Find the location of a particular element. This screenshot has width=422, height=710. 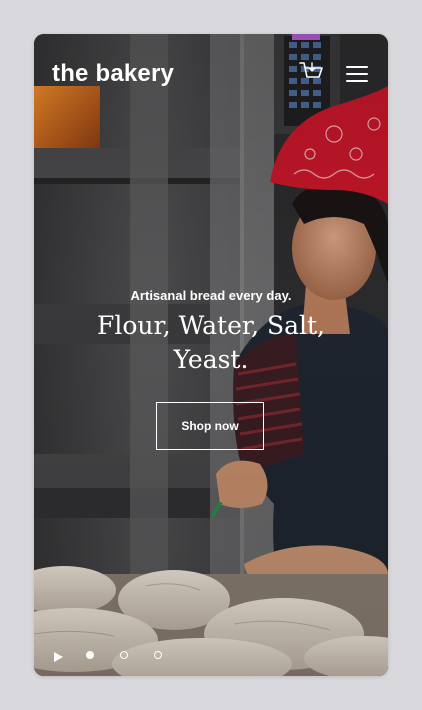

slider-controls is located at coordinates (132, 658).